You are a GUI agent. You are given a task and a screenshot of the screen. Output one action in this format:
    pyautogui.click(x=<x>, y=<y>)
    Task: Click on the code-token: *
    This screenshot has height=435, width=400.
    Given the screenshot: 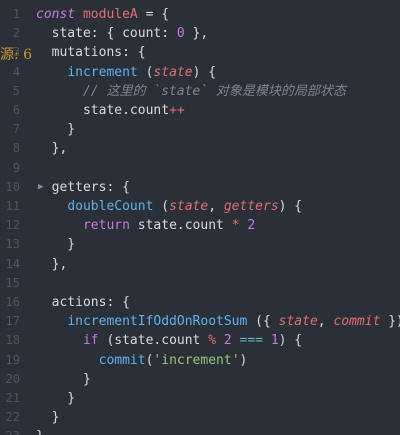 What is the action you would take?
    pyautogui.click(x=235, y=226)
    